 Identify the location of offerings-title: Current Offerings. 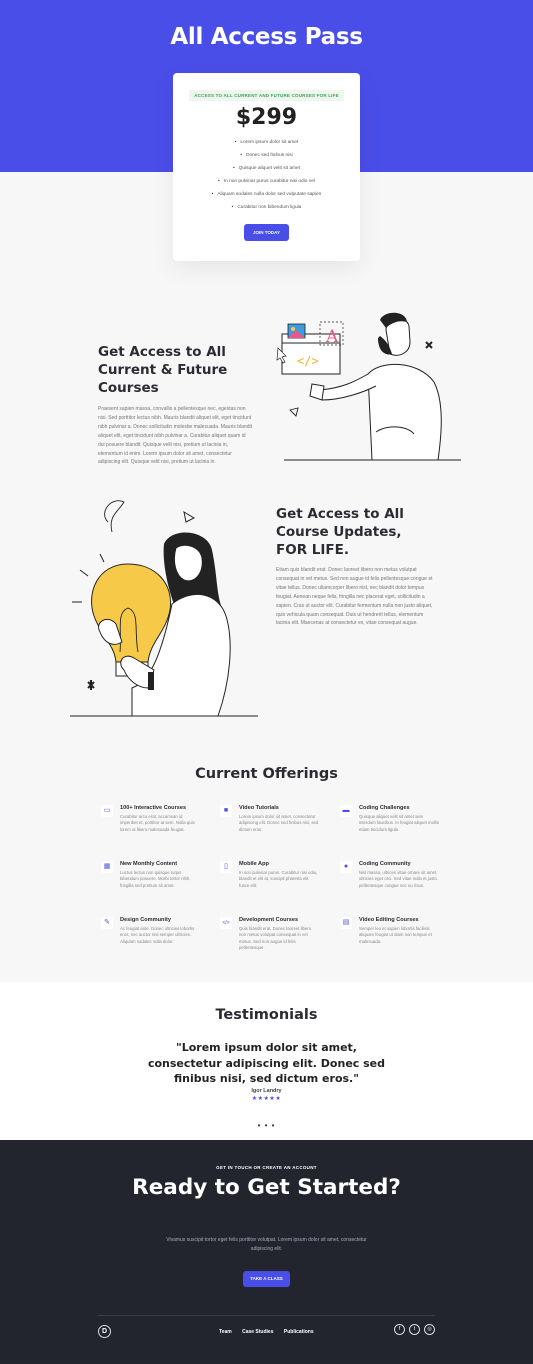
(266, 774).